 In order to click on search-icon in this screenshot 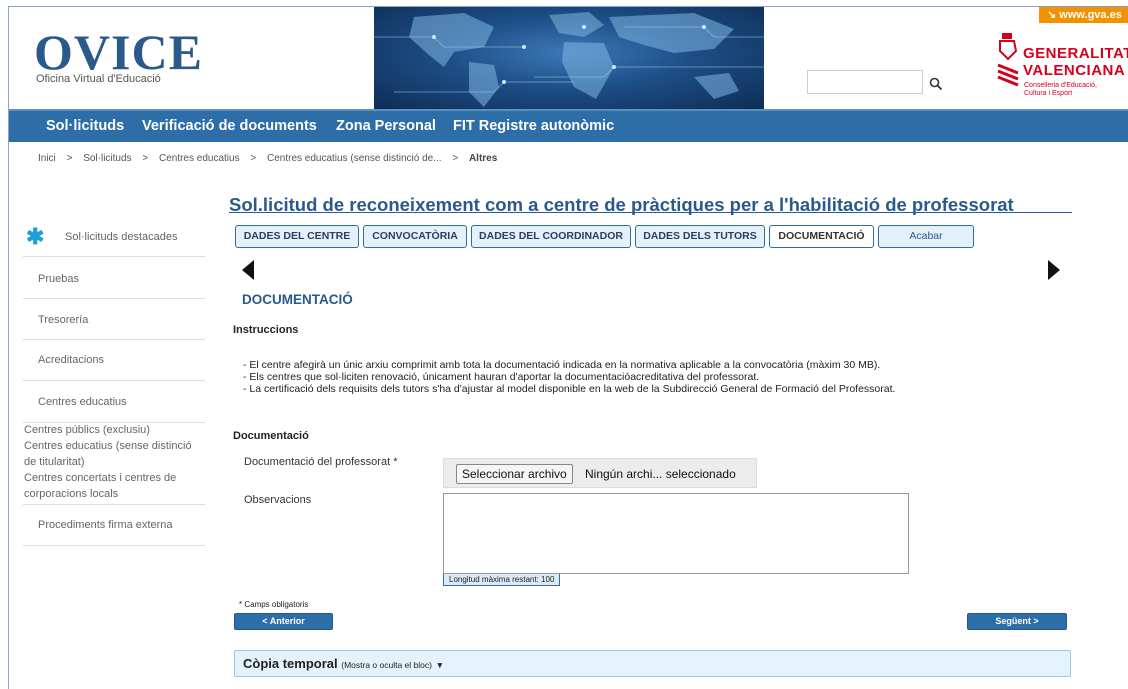, I will do `click(936, 84)`.